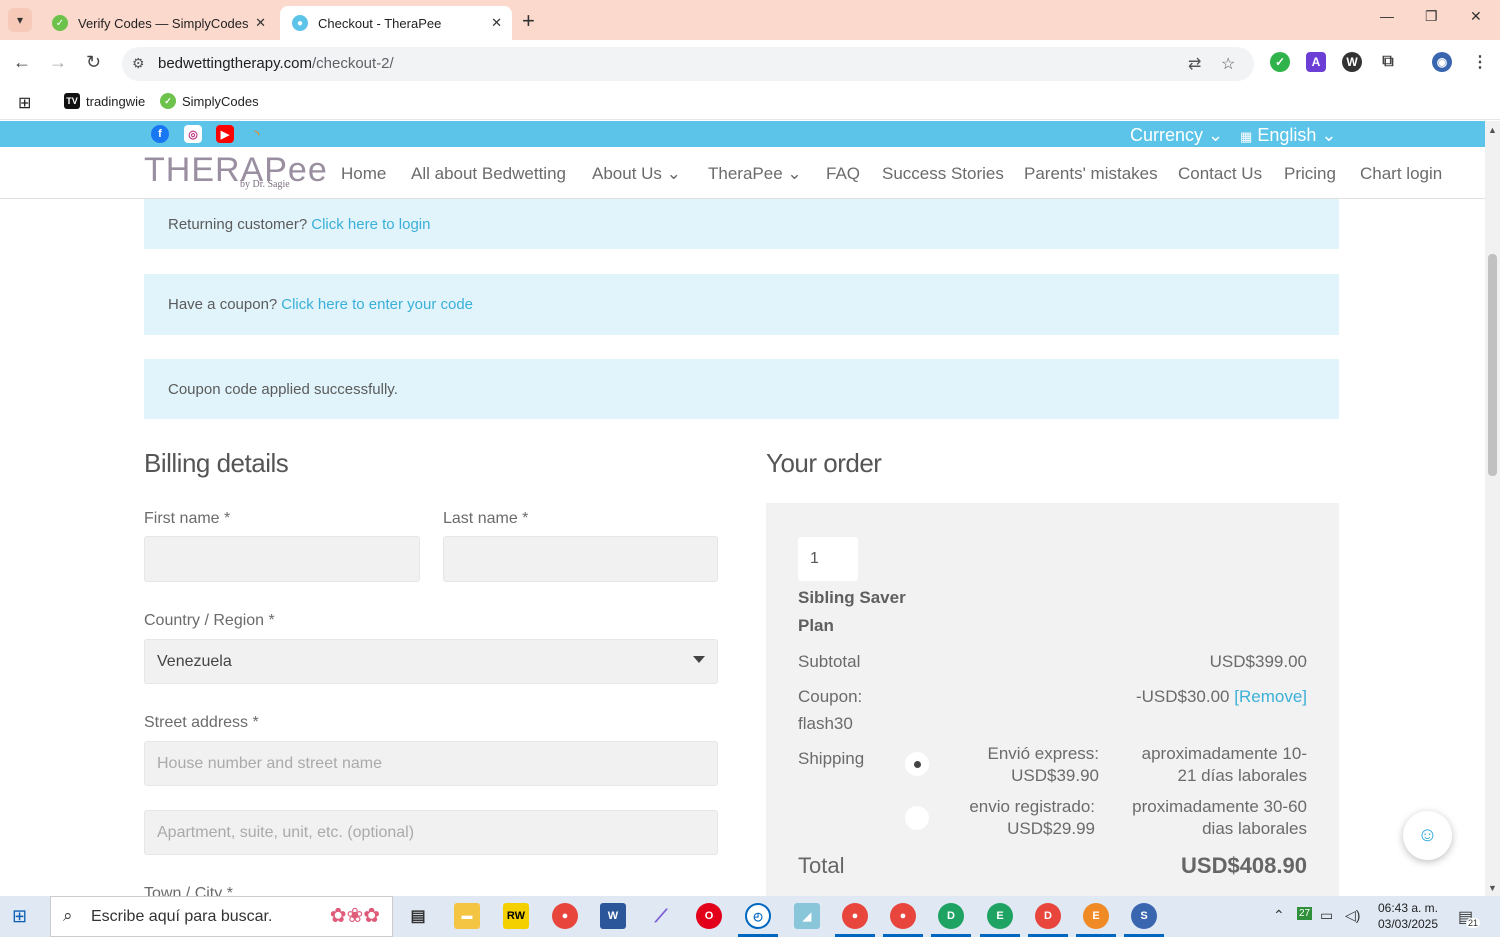 This screenshot has width=1500, height=937. I want to click on tab-checkout: ● Checkout - TheraPee ✕, so click(396, 23).